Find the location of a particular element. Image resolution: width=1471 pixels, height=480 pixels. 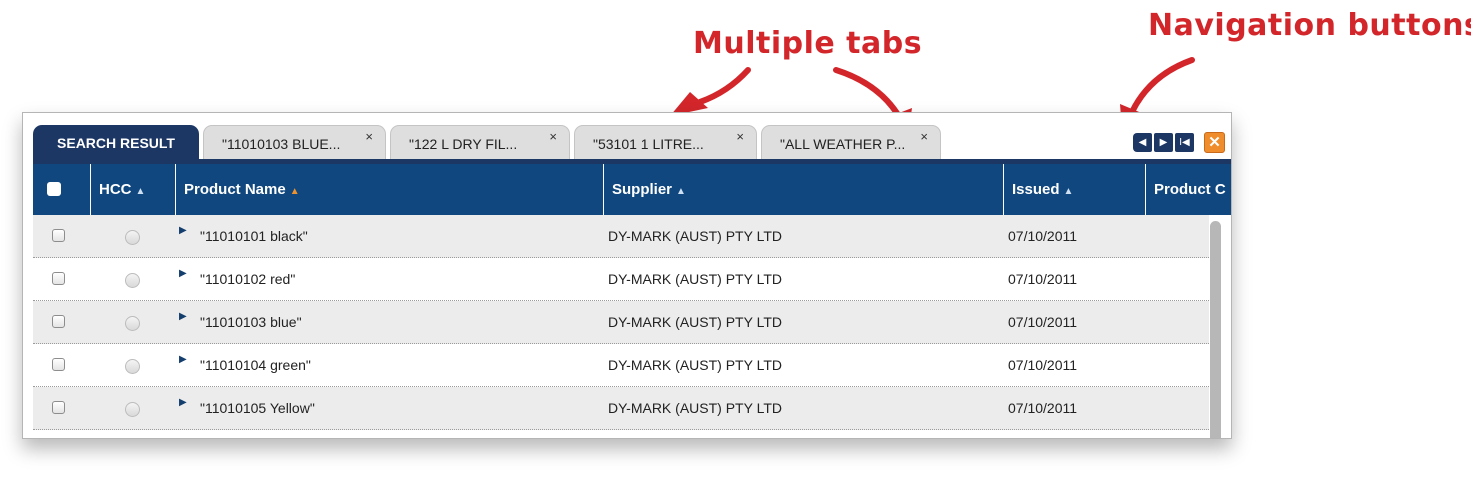

close-all-tabs-button: ✕ is located at coordinates (1214, 142).